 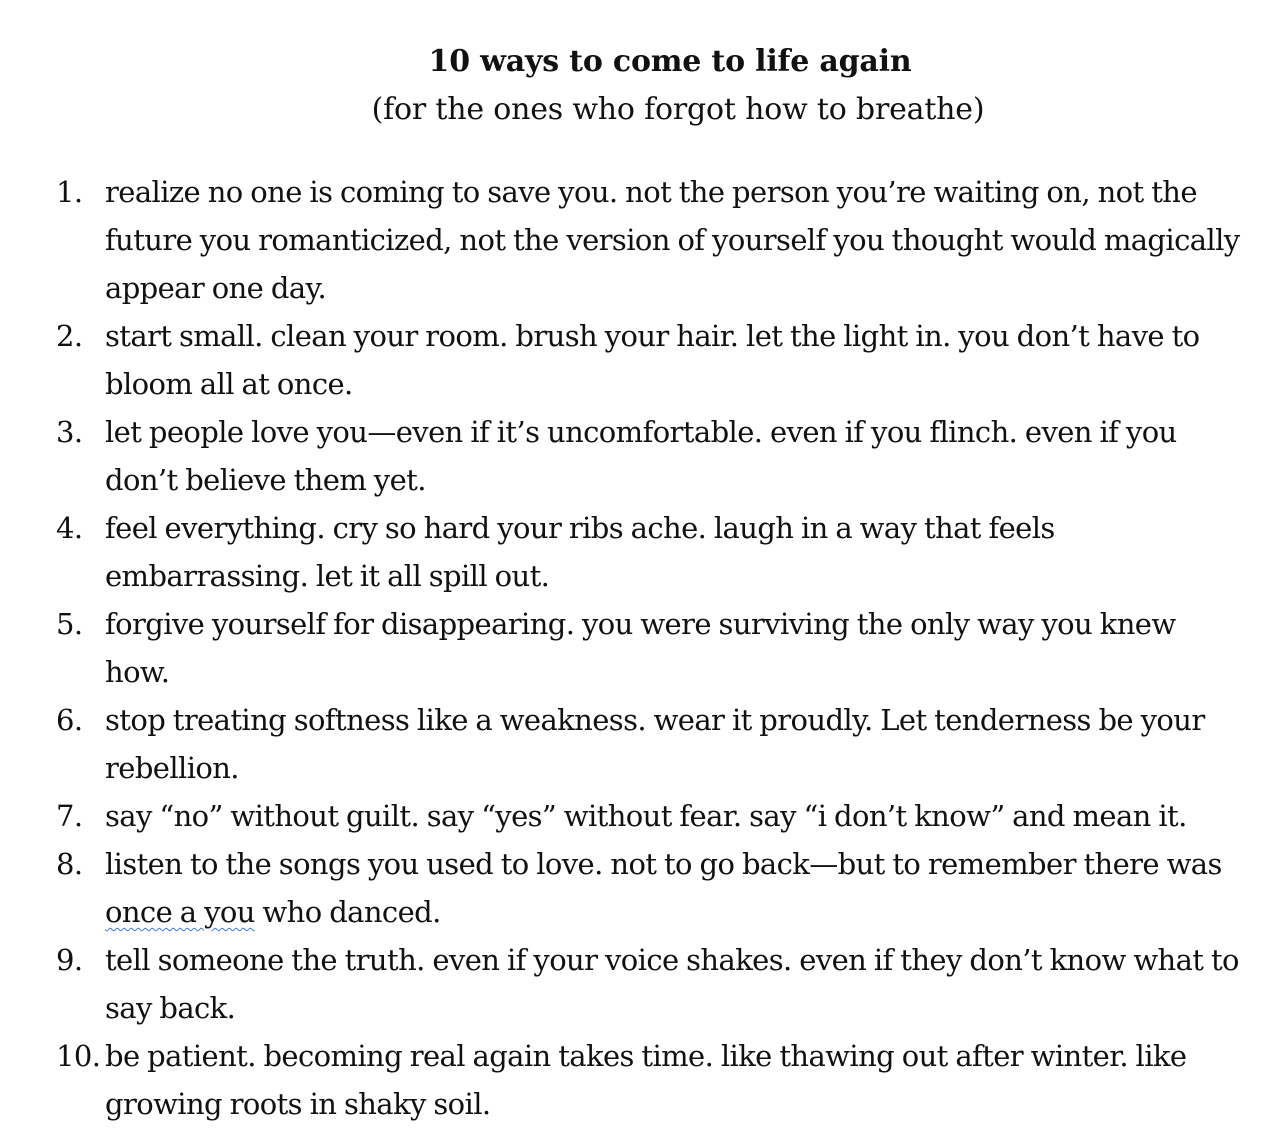 I want to click on list-number: 10., so click(x=78, y=1056).